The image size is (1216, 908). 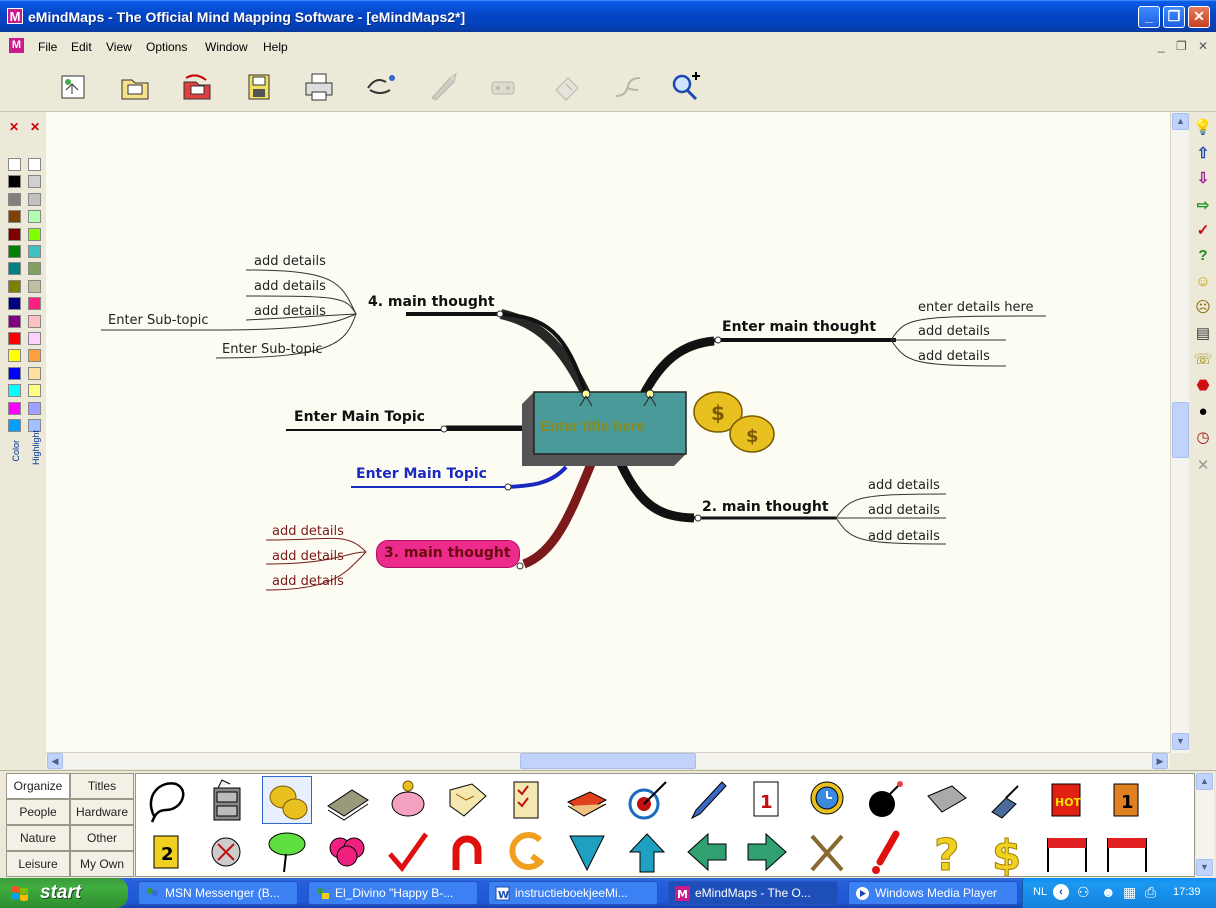 What do you see at coordinates (1203, 46) in the screenshot?
I see `doc-close-button: ✕` at bounding box center [1203, 46].